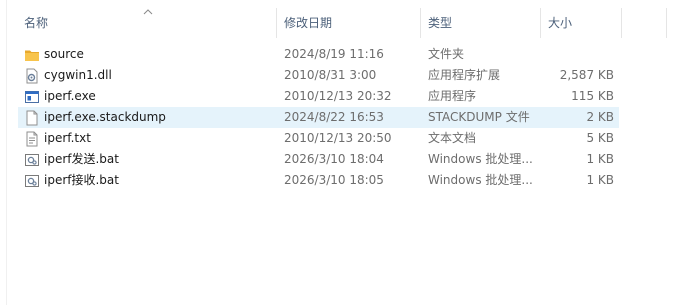 Image resolution: width=673 pixels, height=305 pixels. What do you see at coordinates (479, 117) in the screenshot?
I see `file-type: STACKDUMP 文件` at bounding box center [479, 117].